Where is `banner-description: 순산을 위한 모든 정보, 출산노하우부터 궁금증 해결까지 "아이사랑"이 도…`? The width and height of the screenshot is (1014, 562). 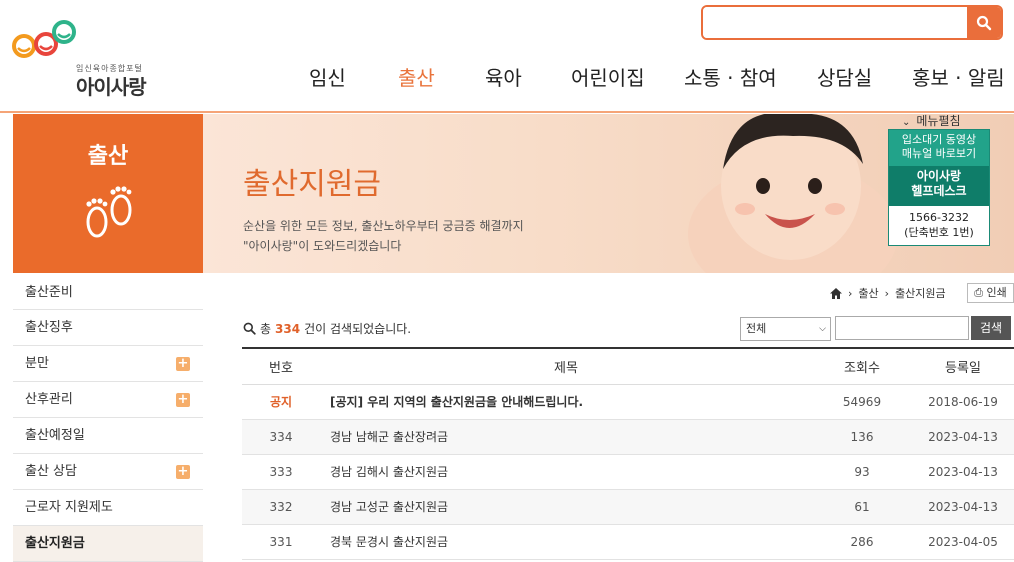
banner-description: 순산을 위한 모든 정보, 출산노하우부터 궁금증 해결까지 "아이사랑"이 도… is located at coordinates (383, 236).